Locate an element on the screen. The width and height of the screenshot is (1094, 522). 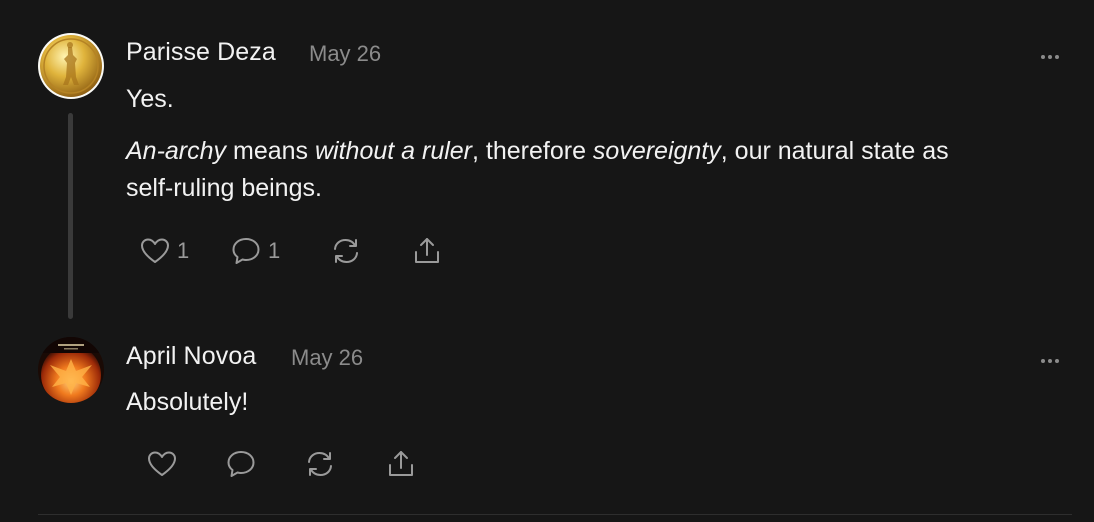
like-button: 1 is located at coordinates (164, 251).